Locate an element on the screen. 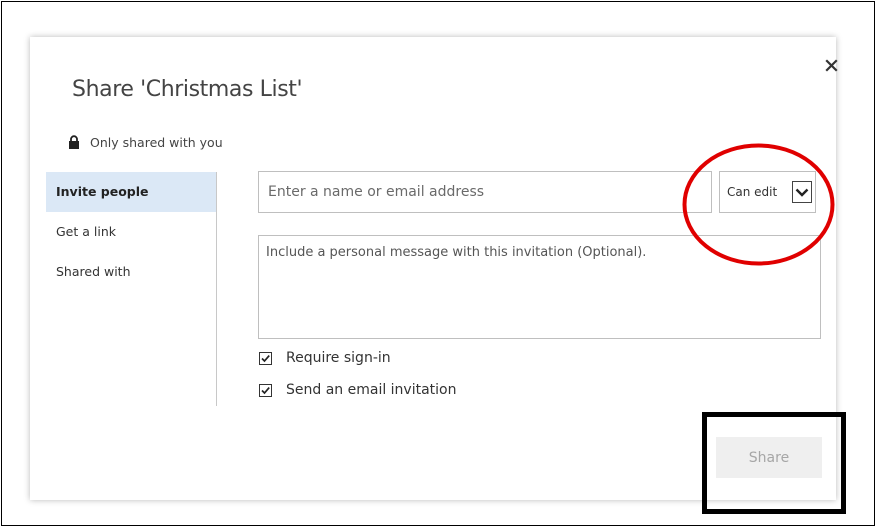  annotation-circle is located at coordinates (758, 204).